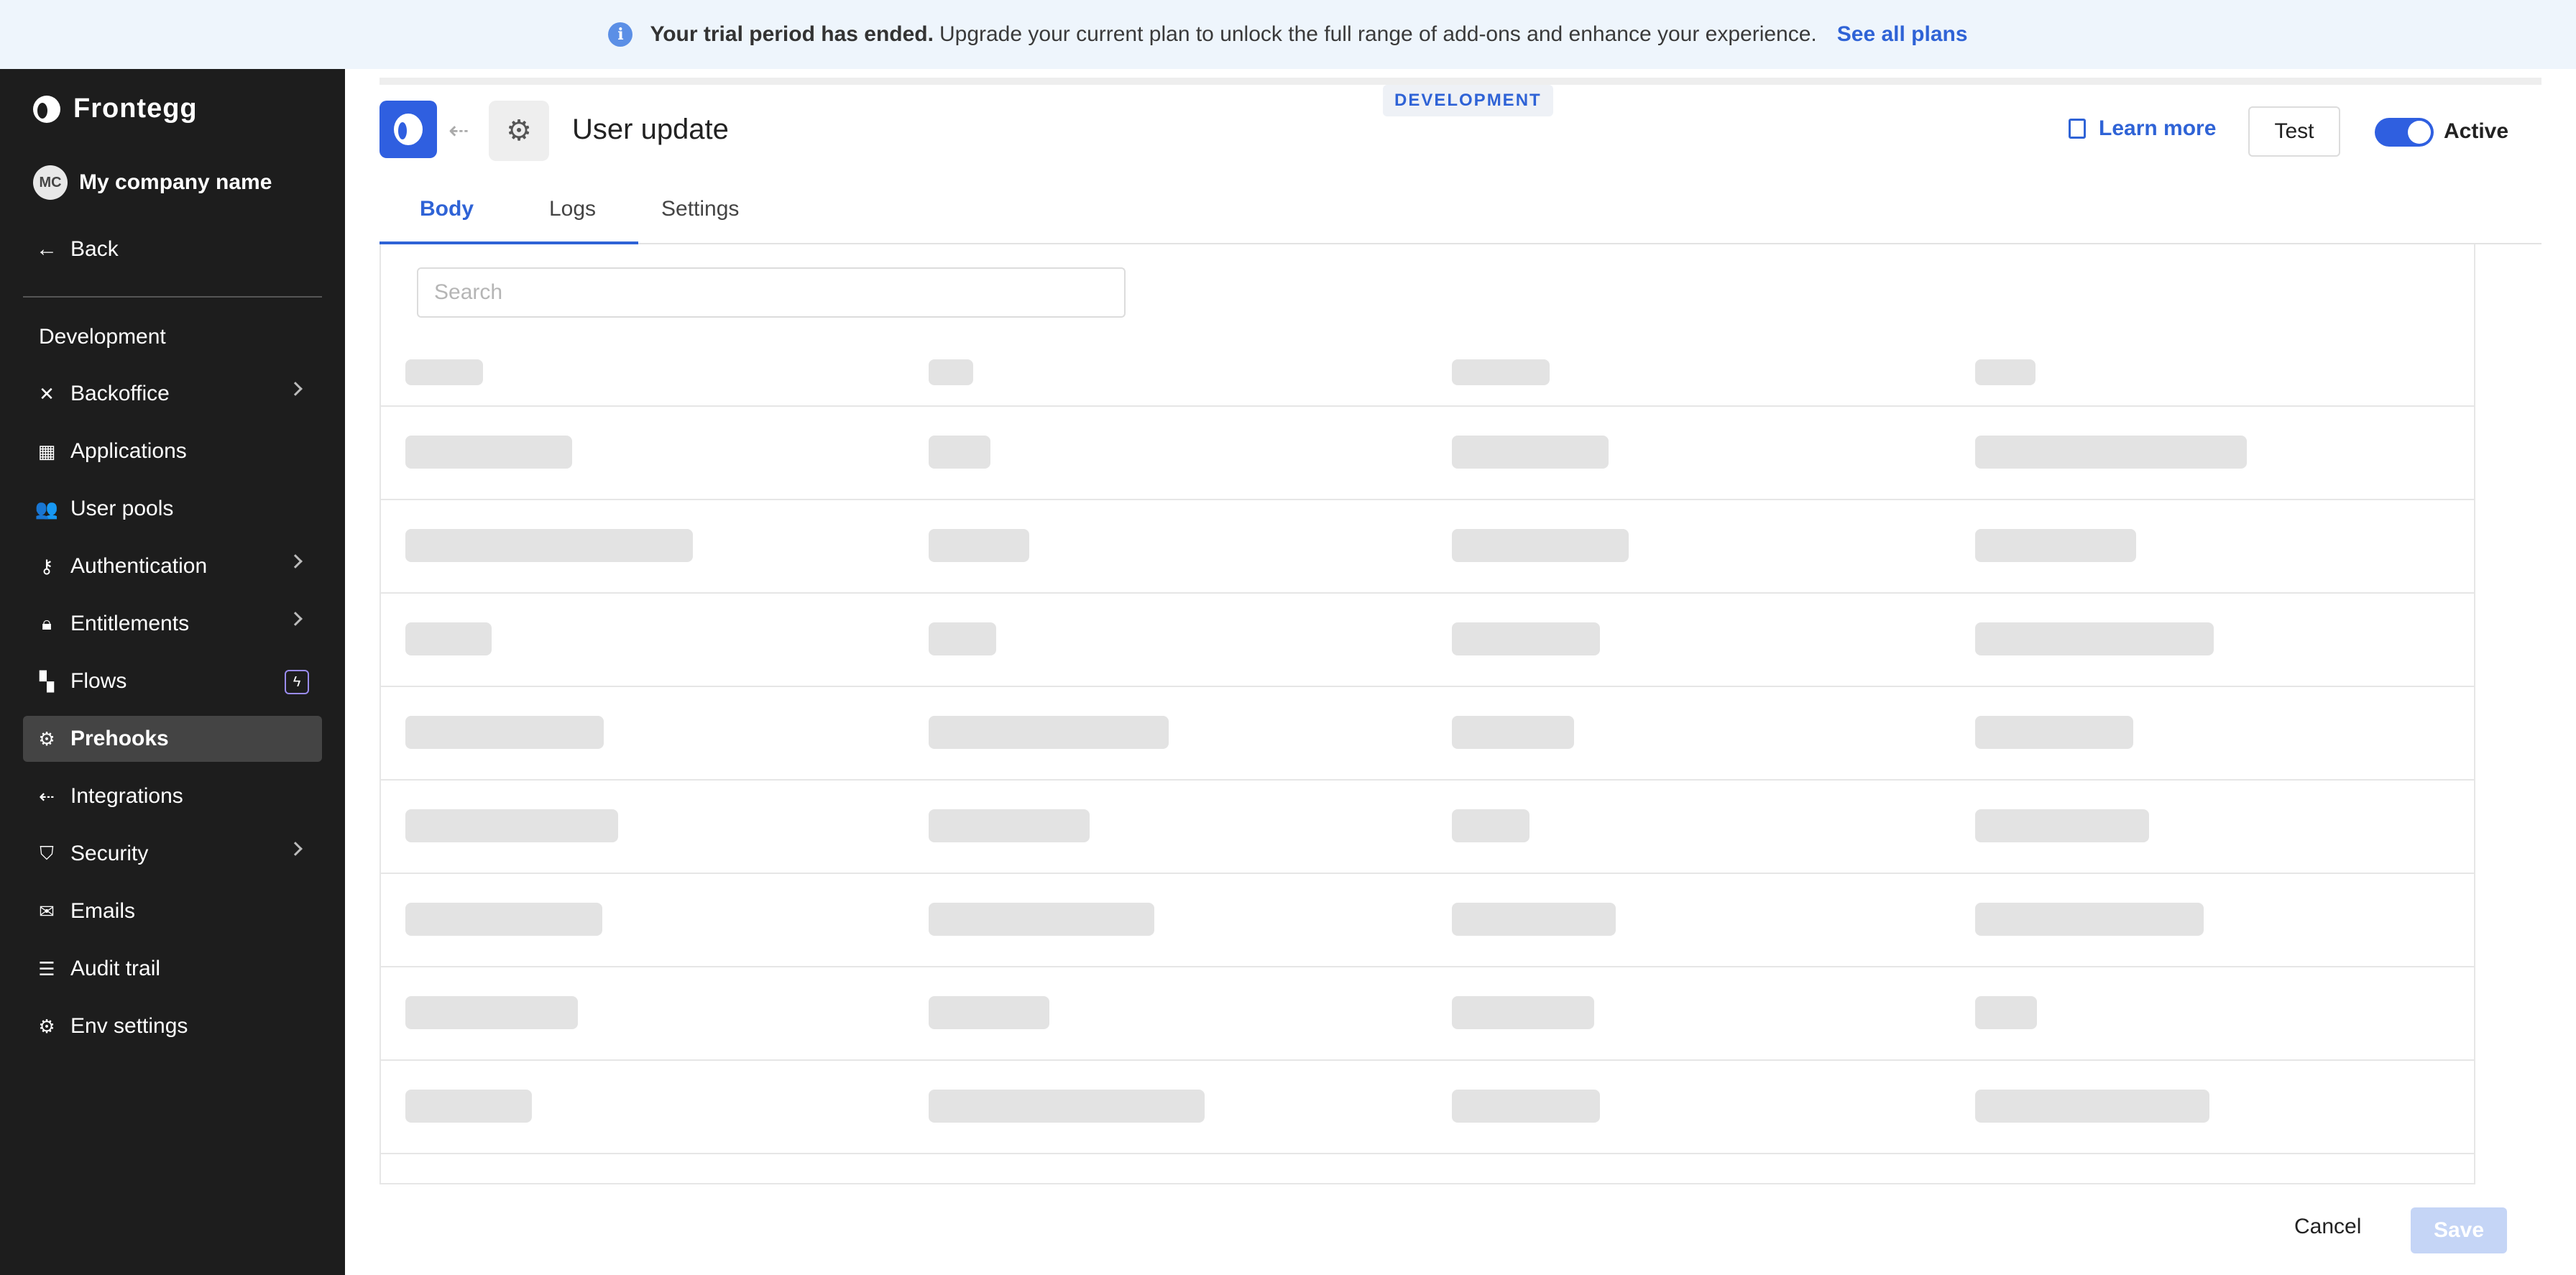 The image size is (2576, 1275). I want to click on sidebar-item-label: Flows, so click(98, 681).